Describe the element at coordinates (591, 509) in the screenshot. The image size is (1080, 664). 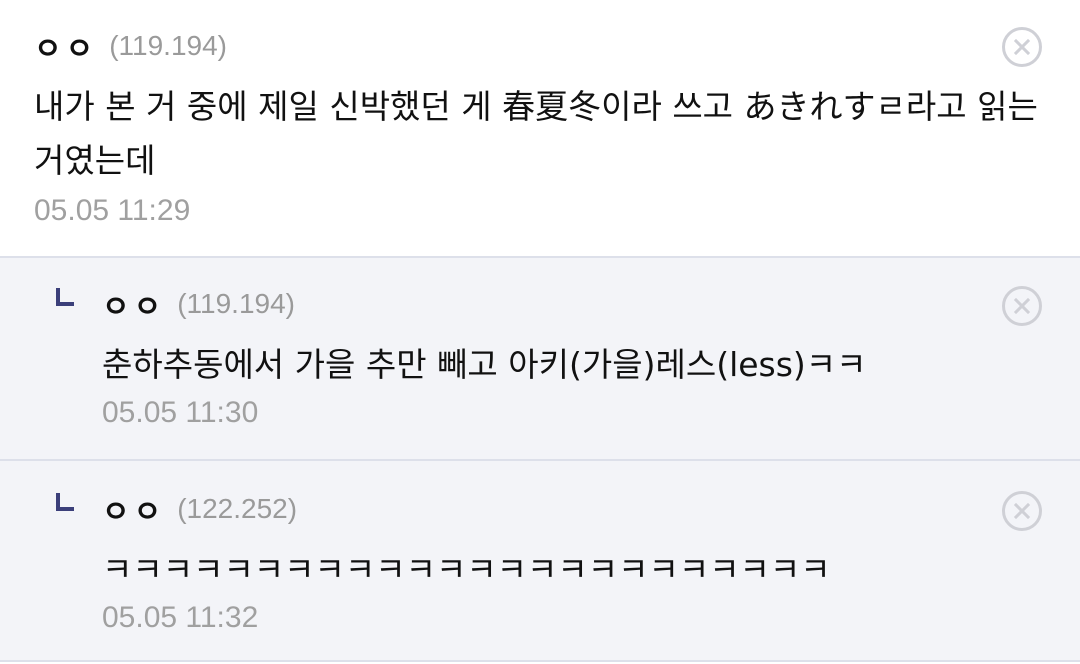
I see `reply-header: ㅇㅇ (122.252)` at that location.